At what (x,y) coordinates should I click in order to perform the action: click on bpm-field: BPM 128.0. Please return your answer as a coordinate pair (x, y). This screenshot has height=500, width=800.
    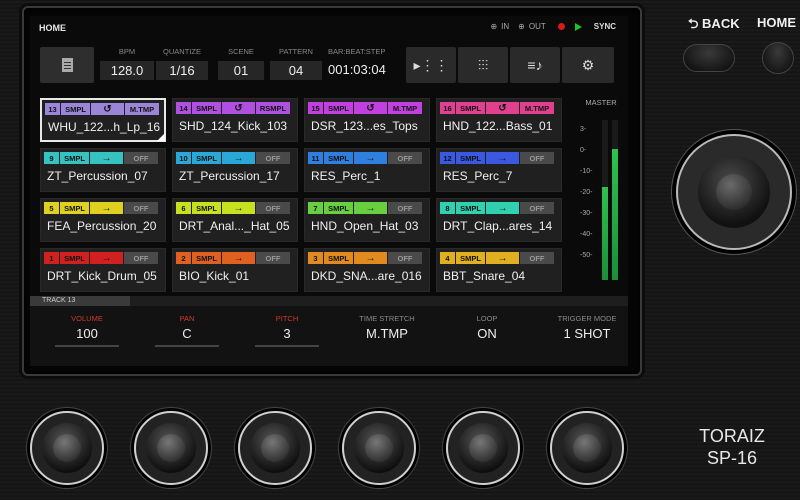
    Looking at the image, I should click on (127, 65).